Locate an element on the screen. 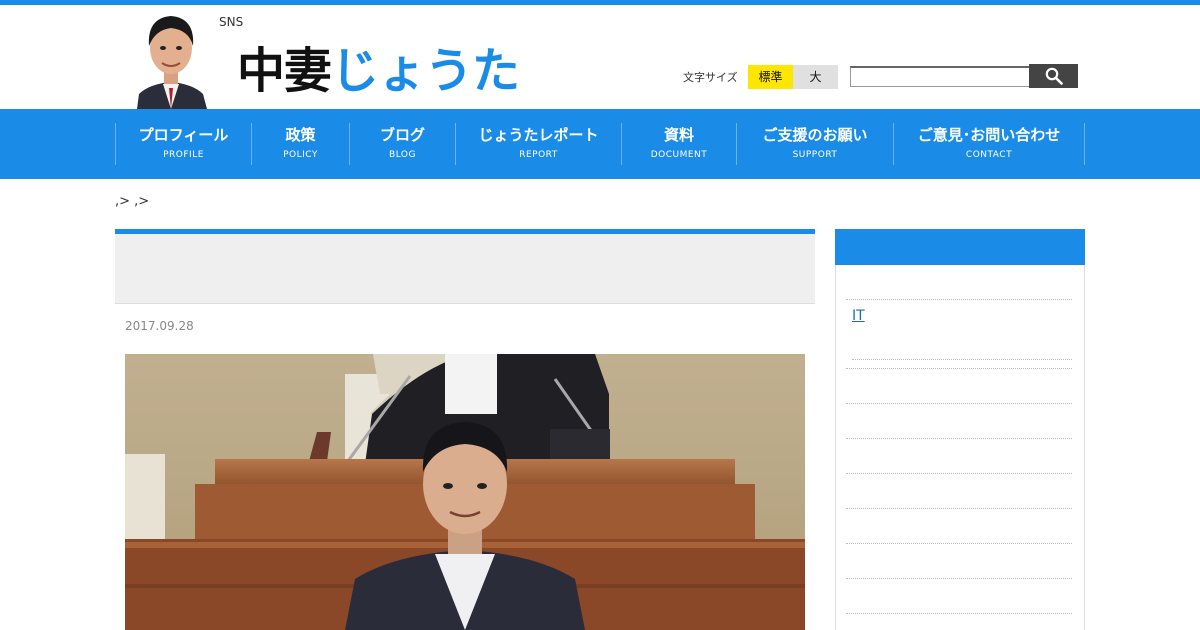 This screenshot has width=1200, height=630. site-logo: 中妻じょうた is located at coordinates (378, 71).